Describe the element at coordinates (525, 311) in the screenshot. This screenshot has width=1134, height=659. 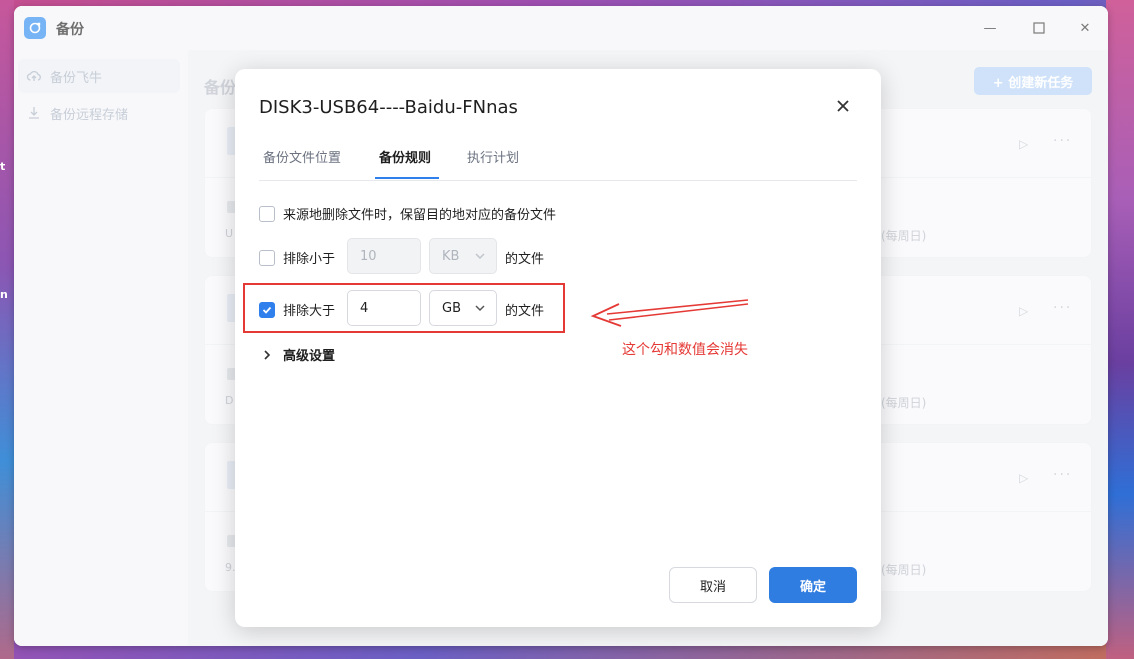
I see `exclude-larger-suffix: 的文件` at that location.